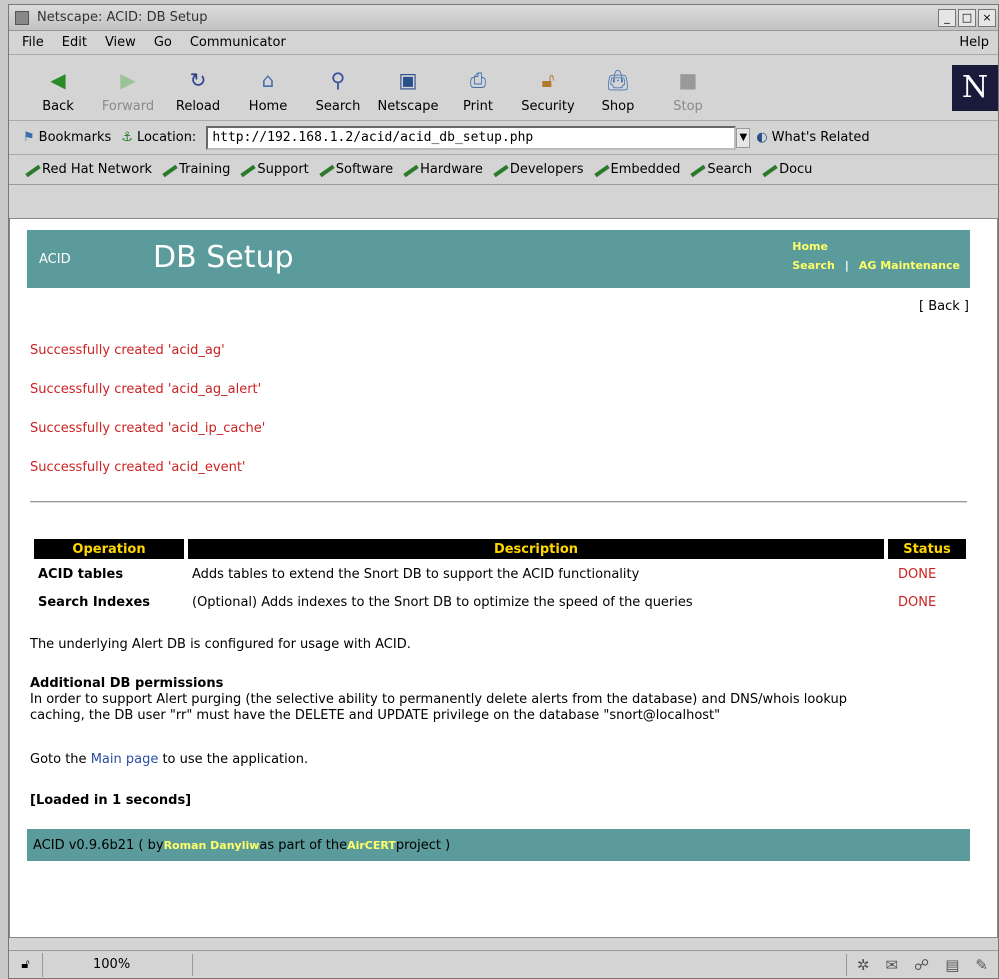 The height and width of the screenshot is (979, 999). Describe the element at coordinates (148, 428) in the screenshot. I see `success-message: Successfully created 'acid_ip_cache'` at that location.